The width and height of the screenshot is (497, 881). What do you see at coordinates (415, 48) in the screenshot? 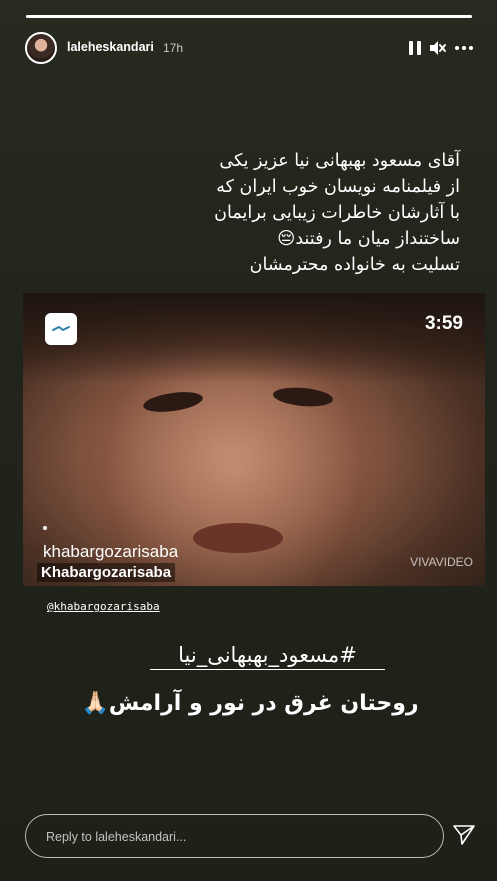
I see `pause-icon` at bounding box center [415, 48].